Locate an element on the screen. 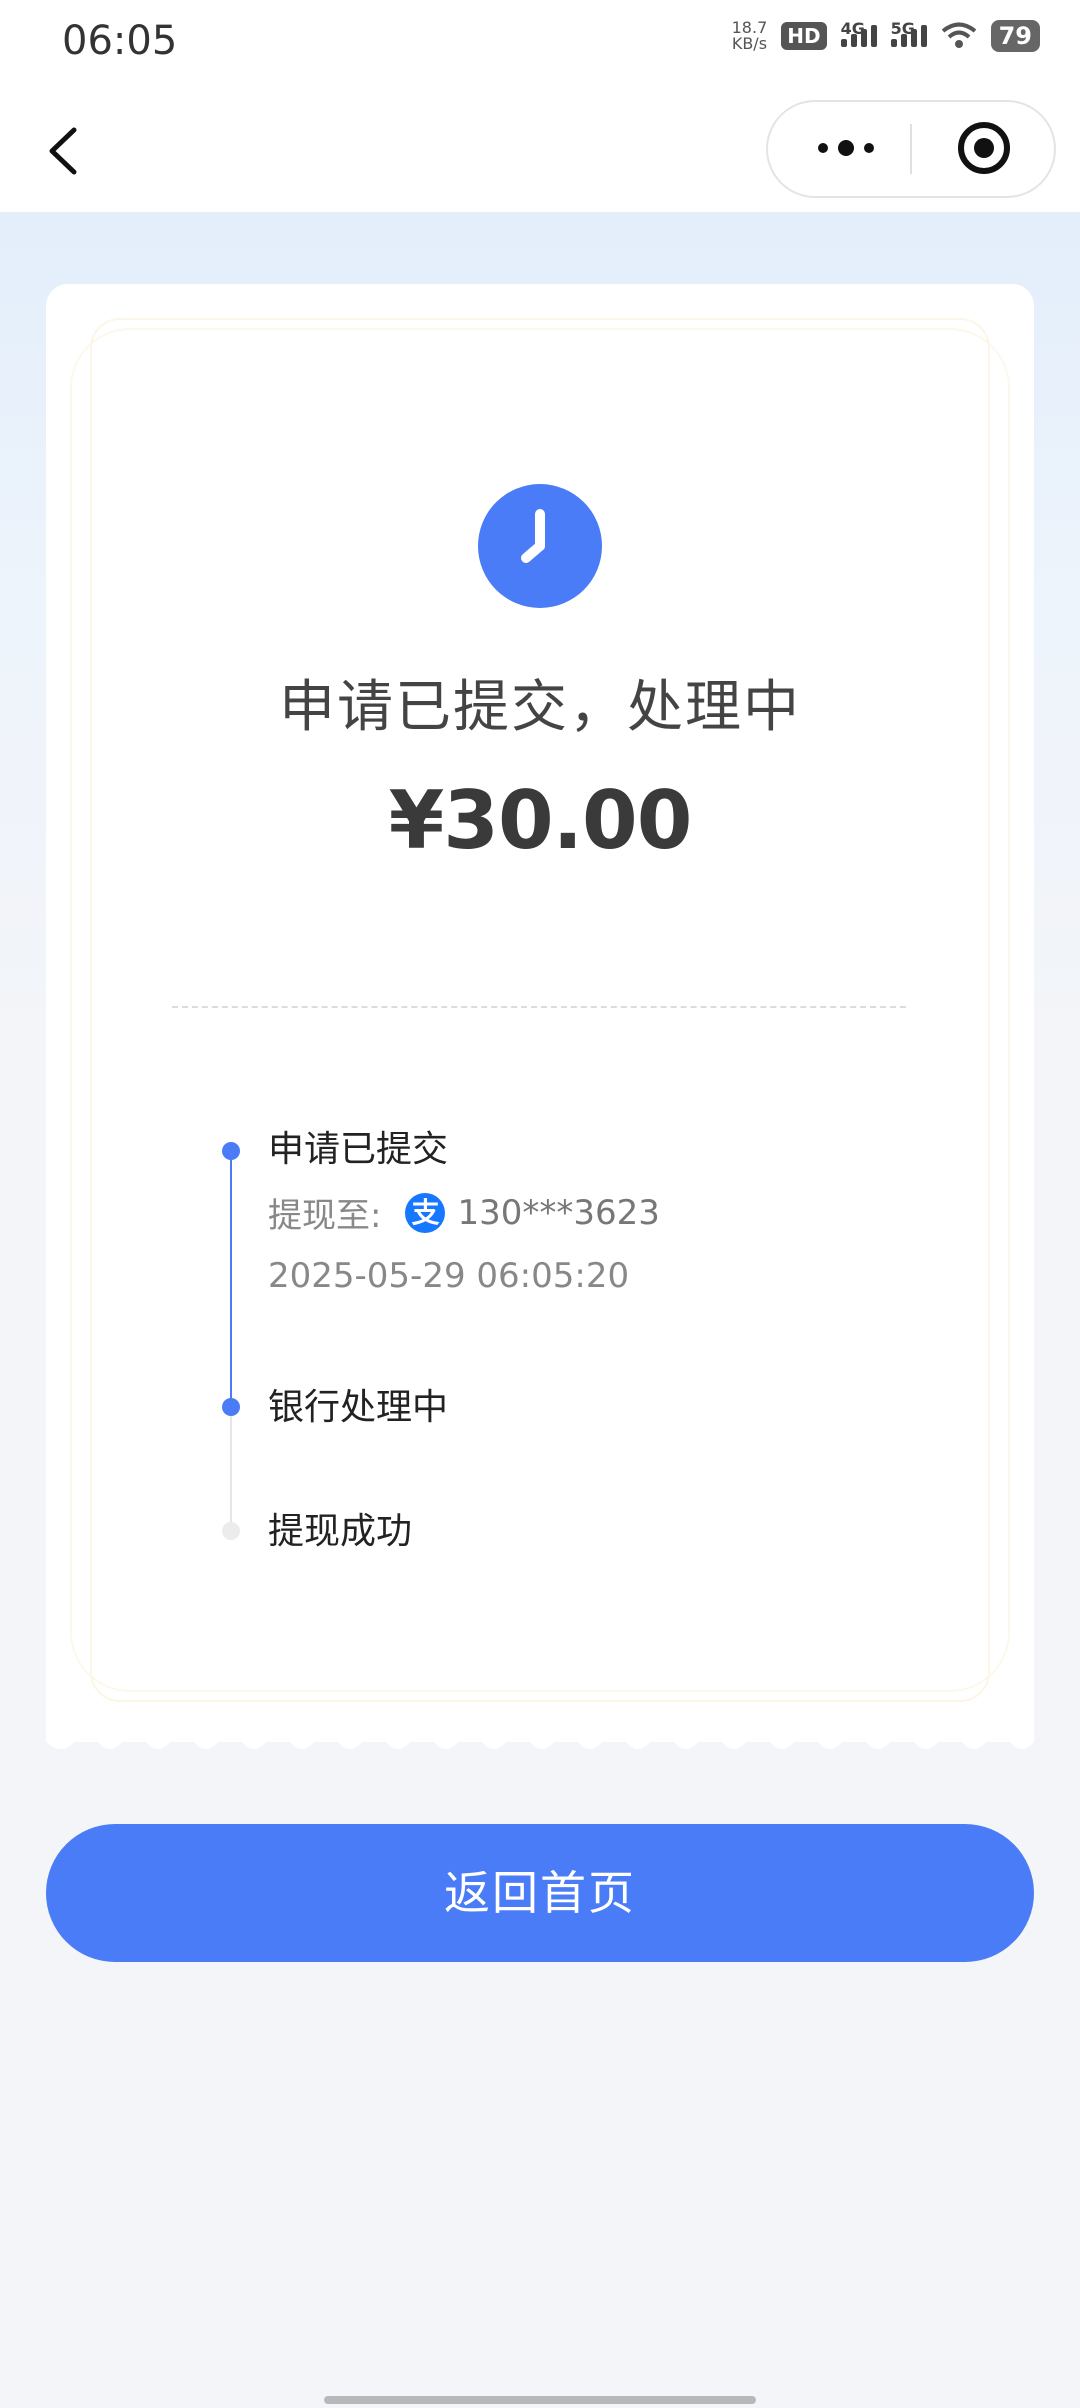 The width and height of the screenshot is (1080, 2408). withdraw-amount: ¥30.00 is located at coordinates (540, 820).